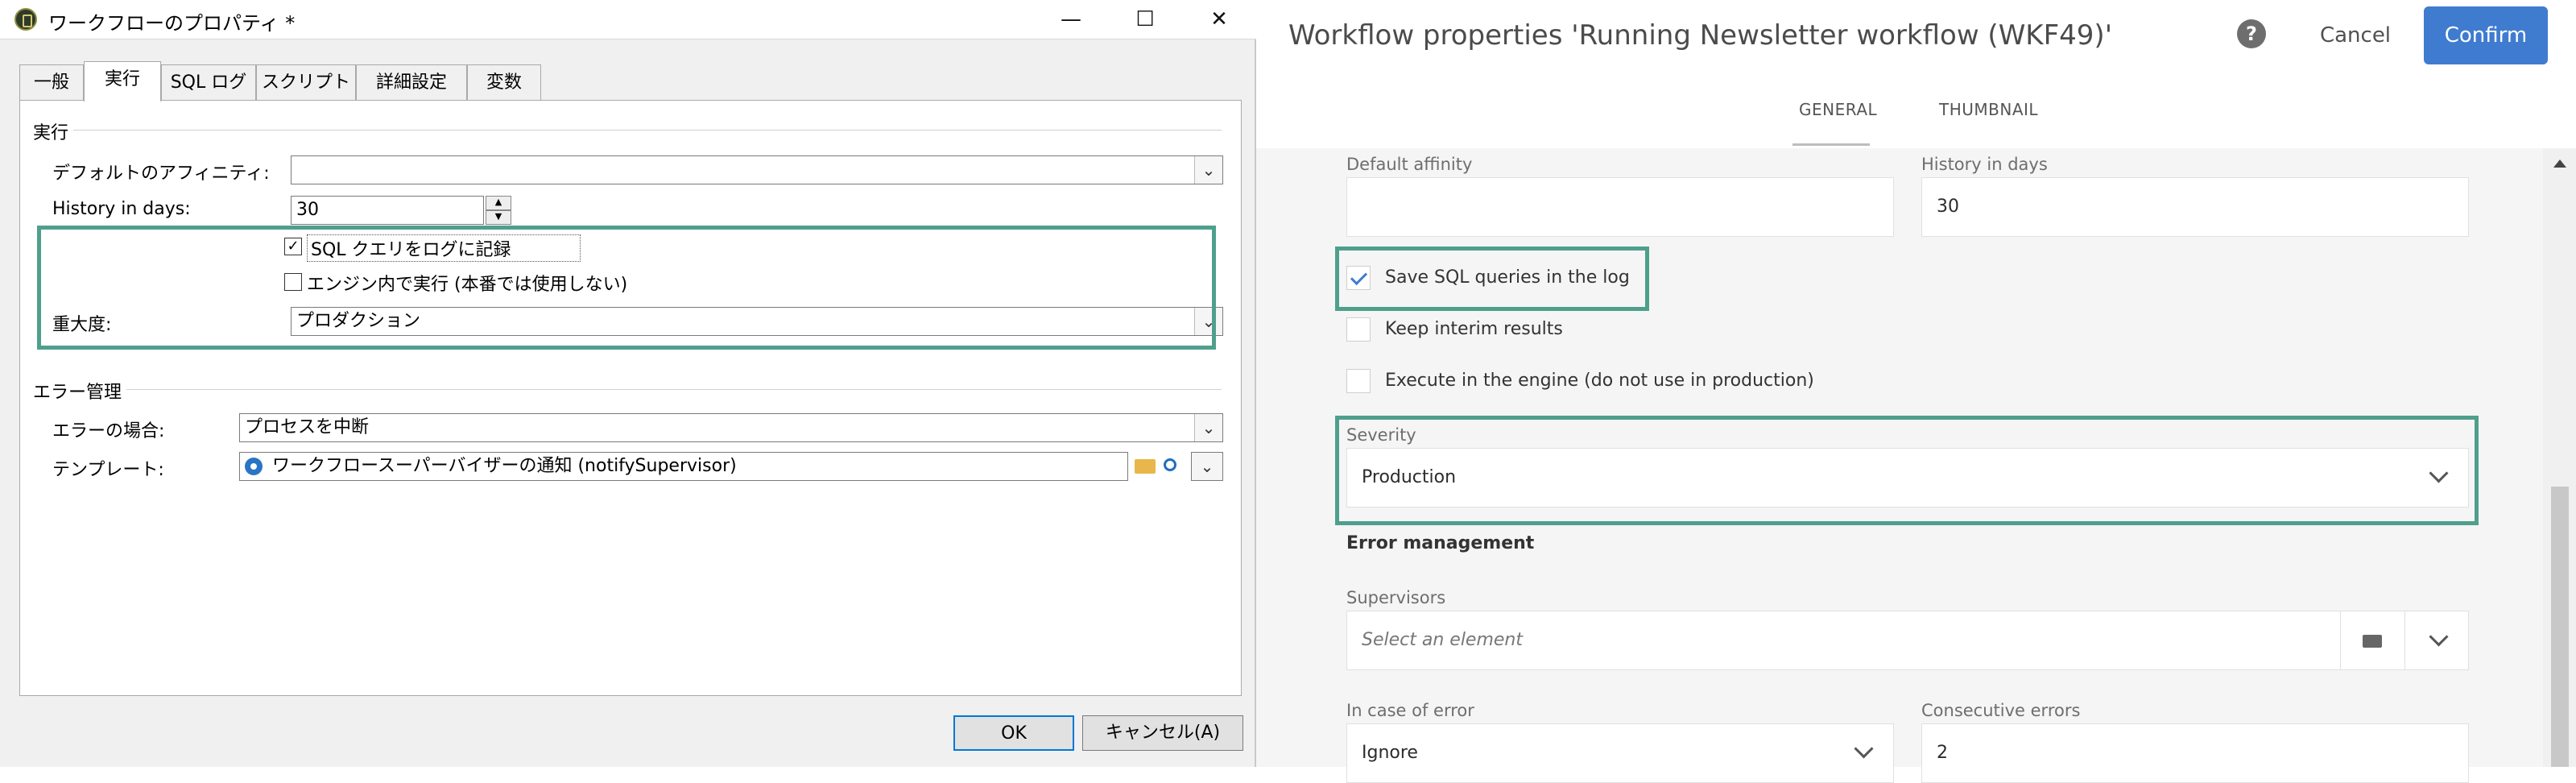 The width and height of the screenshot is (2576, 783). I want to click on consecutive-errors-input: 2, so click(2195, 753).